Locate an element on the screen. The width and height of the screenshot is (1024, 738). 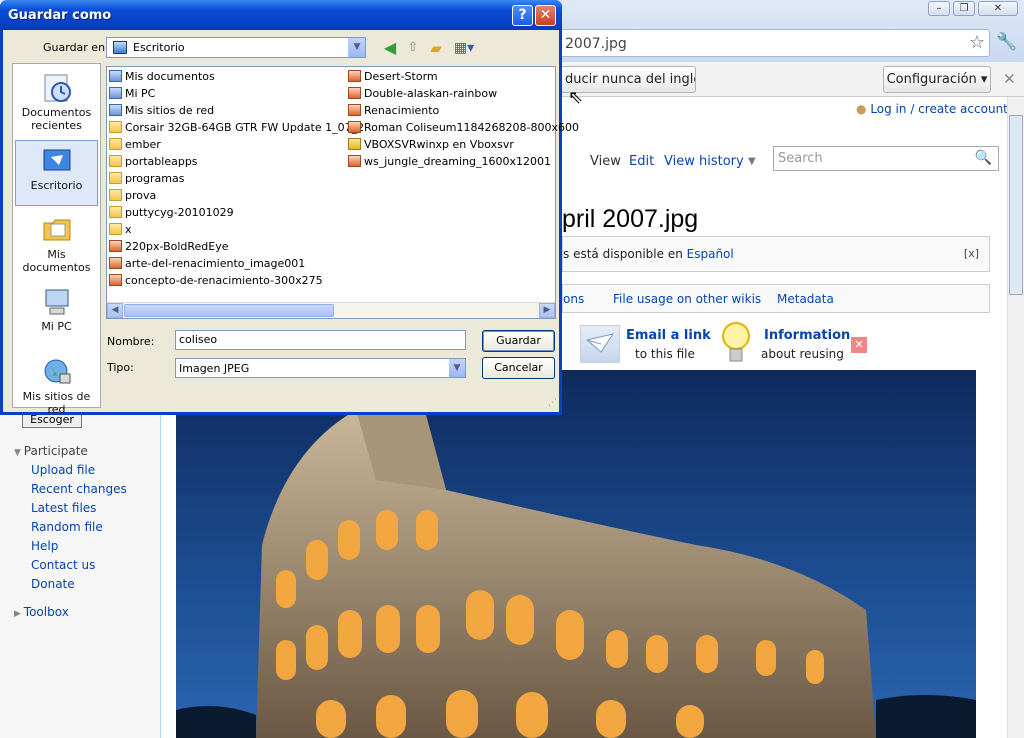
sidebar-link: Help is located at coordinates (44, 546).